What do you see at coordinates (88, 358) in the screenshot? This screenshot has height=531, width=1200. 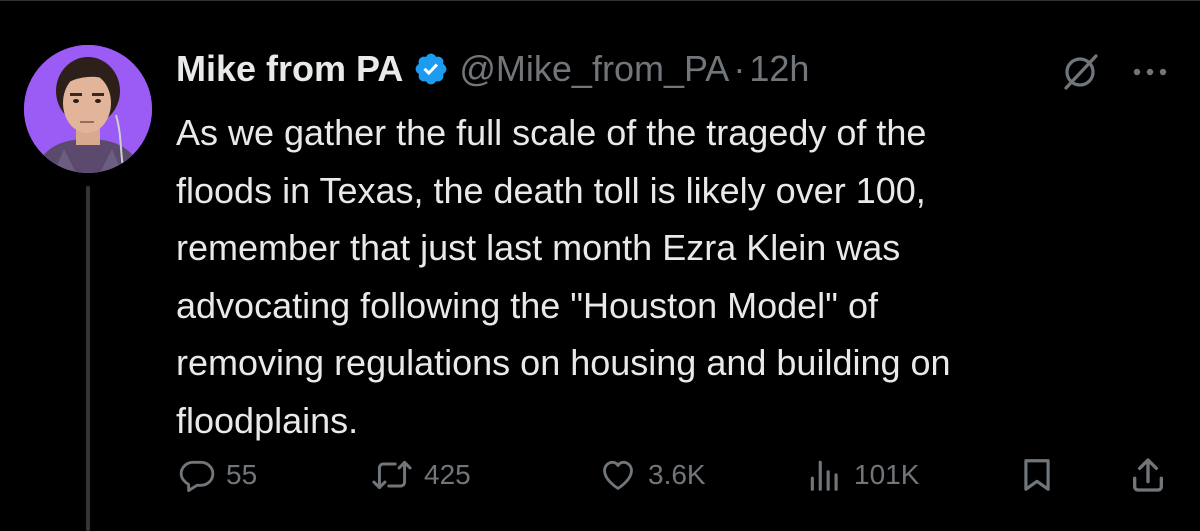 I see `thread-line` at bounding box center [88, 358].